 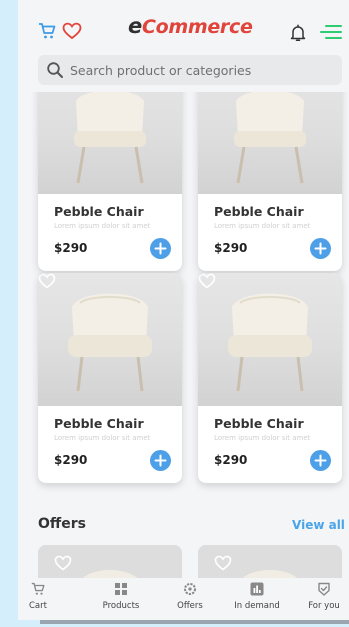 What do you see at coordinates (324, 606) in the screenshot?
I see `nav-label: For you` at bounding box center [324, 606].